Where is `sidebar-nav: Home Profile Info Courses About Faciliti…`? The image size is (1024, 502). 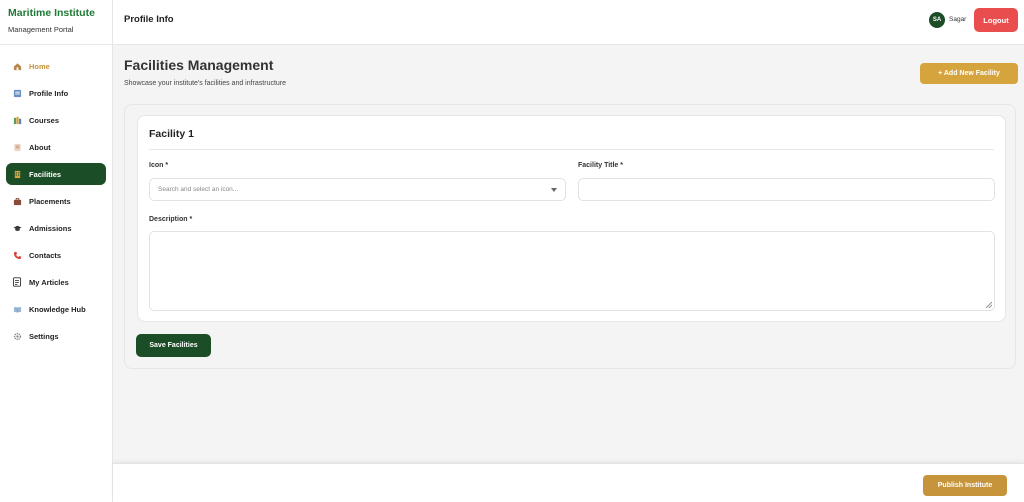
sidebar-nav: Home Profile Info Courses About Faciliti… is located at coordinates (56, 196).